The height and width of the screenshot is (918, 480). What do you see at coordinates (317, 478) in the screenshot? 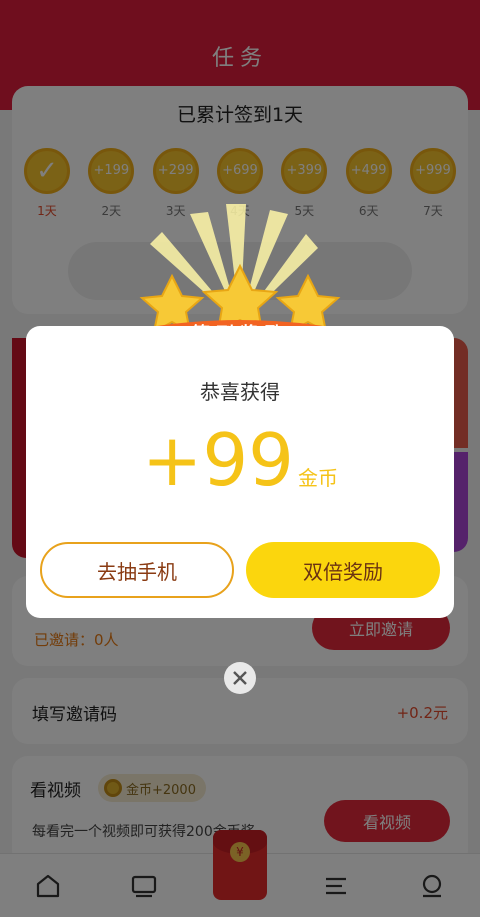
I see `reward-unit: 金币` at bounding box center [317, 478].